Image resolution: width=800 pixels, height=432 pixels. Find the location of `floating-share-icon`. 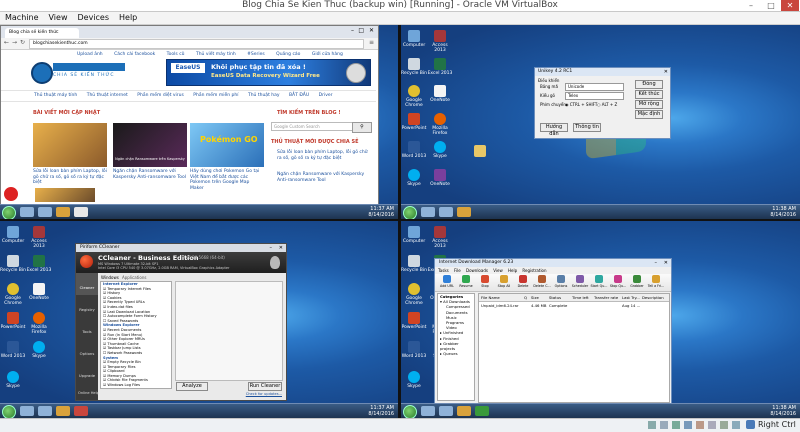

floating-share-icon is located at coordinates (11, 194).